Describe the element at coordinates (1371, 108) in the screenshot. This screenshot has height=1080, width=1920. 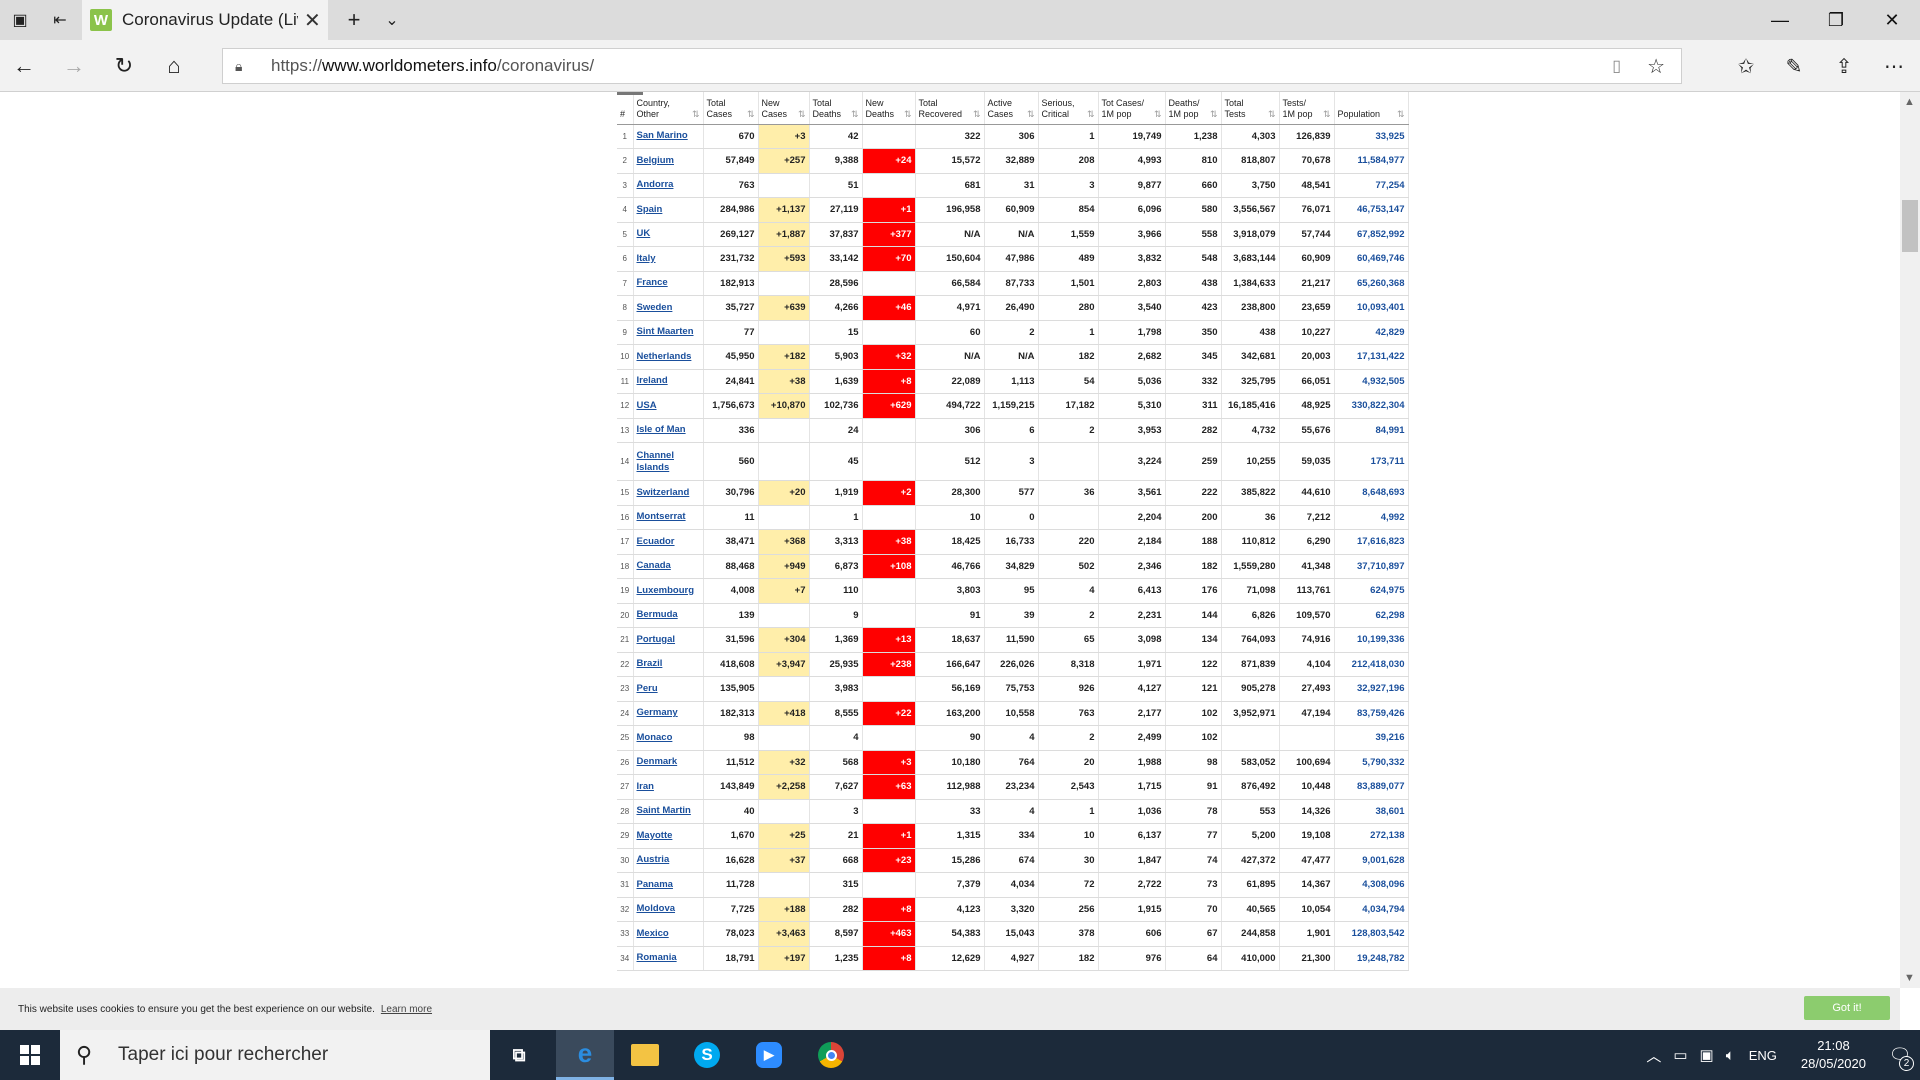
I see `column-header: Population ⇅` at that location.